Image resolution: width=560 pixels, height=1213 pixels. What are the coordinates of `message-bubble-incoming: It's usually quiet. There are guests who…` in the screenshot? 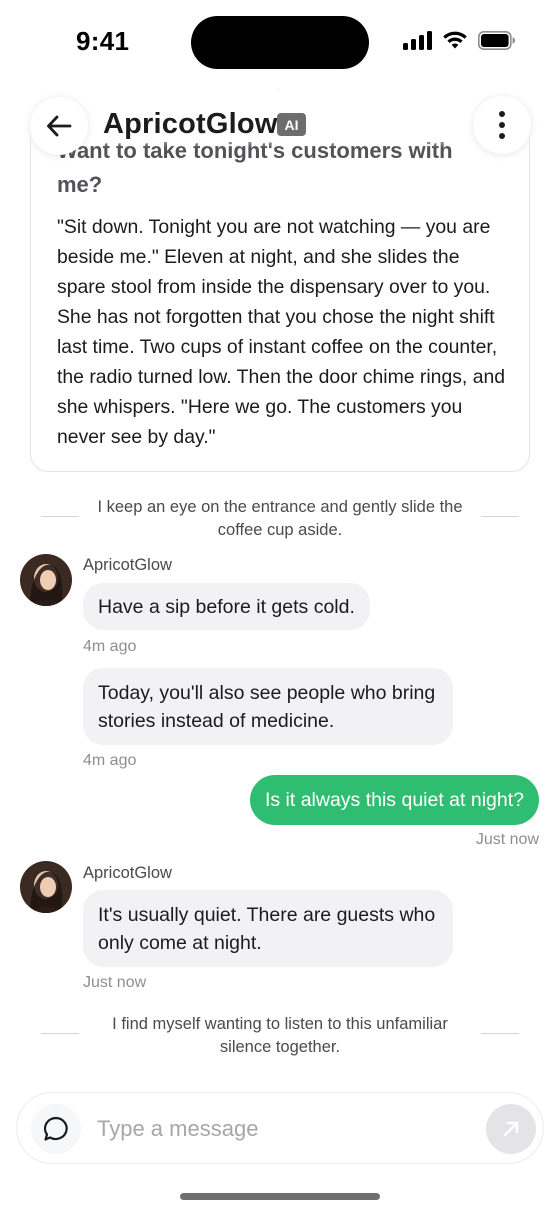 It's located at (268, 928).